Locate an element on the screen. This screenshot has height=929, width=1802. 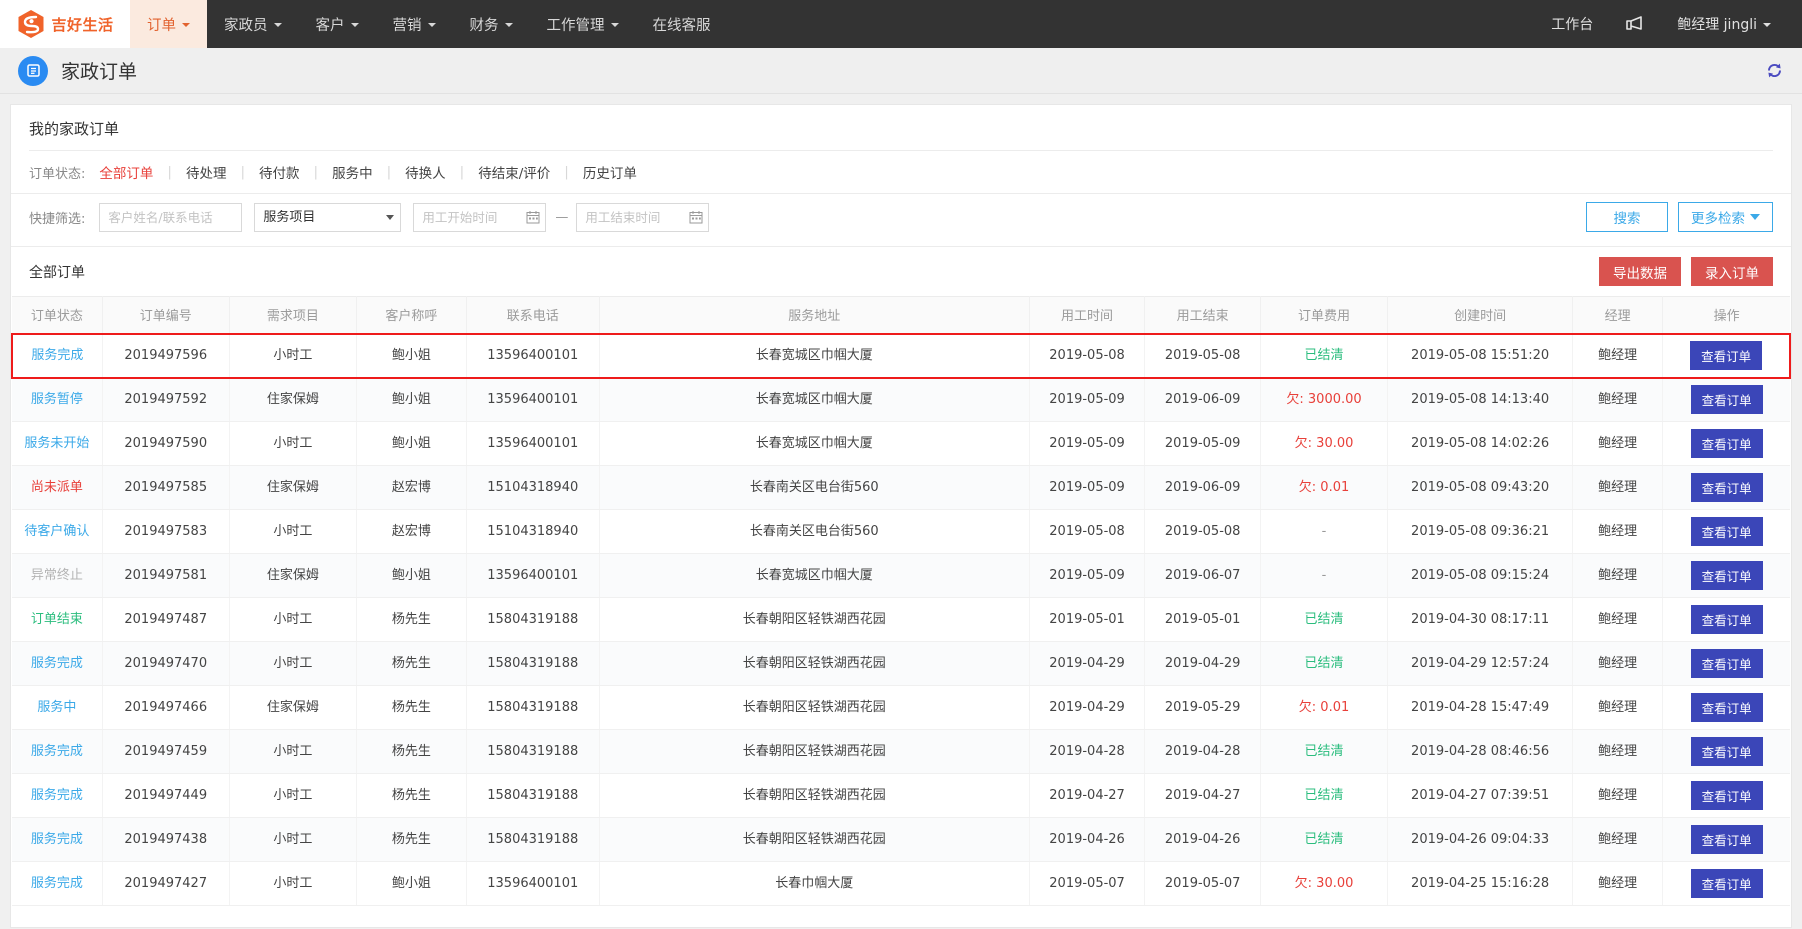
announcement-button is located at coordinates (1635, 24).